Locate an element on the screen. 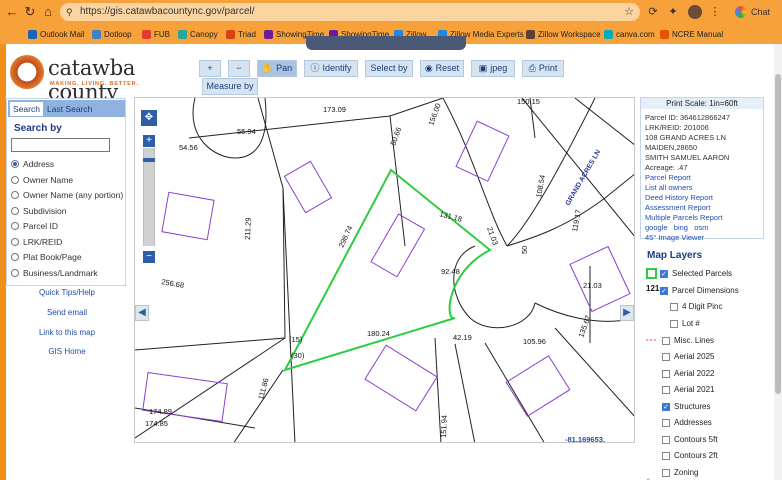  send-email-link: Send email is located at coordinates (67, 312).